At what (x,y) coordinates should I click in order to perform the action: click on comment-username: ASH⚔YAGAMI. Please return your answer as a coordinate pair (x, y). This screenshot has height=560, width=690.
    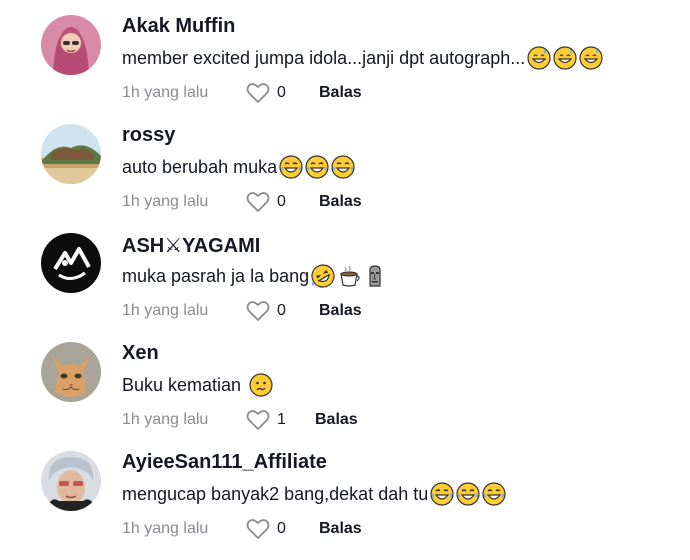
    Looking at the image, I should click on (191, 245).